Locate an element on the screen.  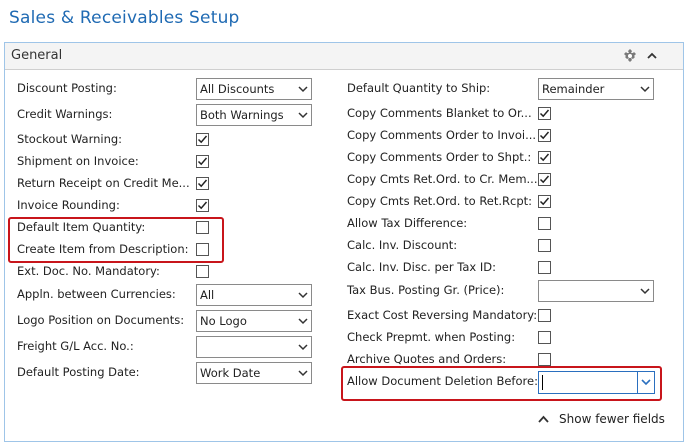
appln-between-currencies-select: All is located at coordinates (254, 295).